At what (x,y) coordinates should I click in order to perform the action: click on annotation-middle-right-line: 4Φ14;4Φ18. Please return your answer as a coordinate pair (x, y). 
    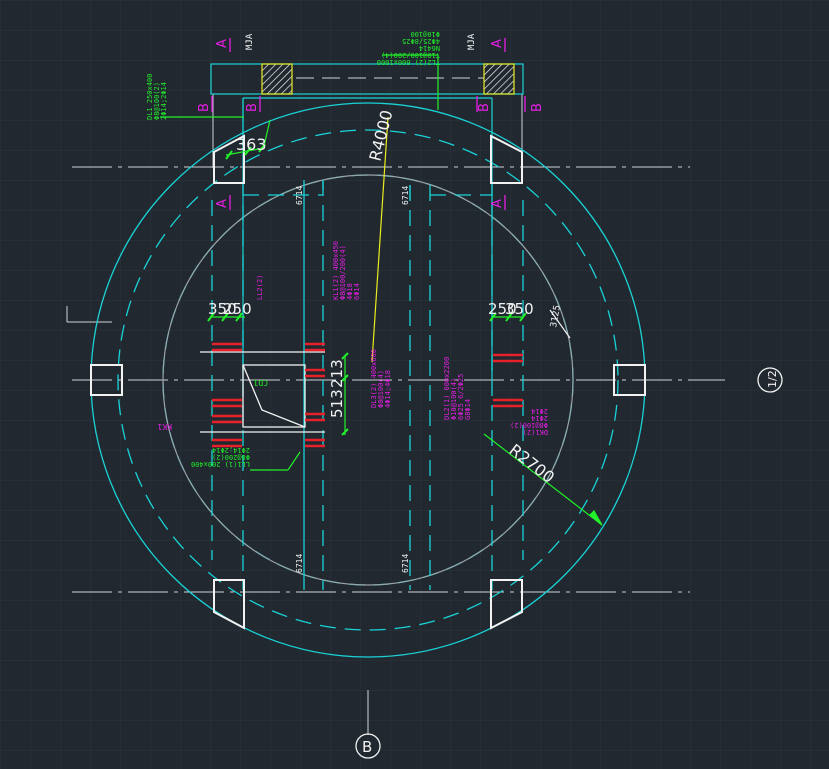
    Looking at the image, I should click on (388, 389).